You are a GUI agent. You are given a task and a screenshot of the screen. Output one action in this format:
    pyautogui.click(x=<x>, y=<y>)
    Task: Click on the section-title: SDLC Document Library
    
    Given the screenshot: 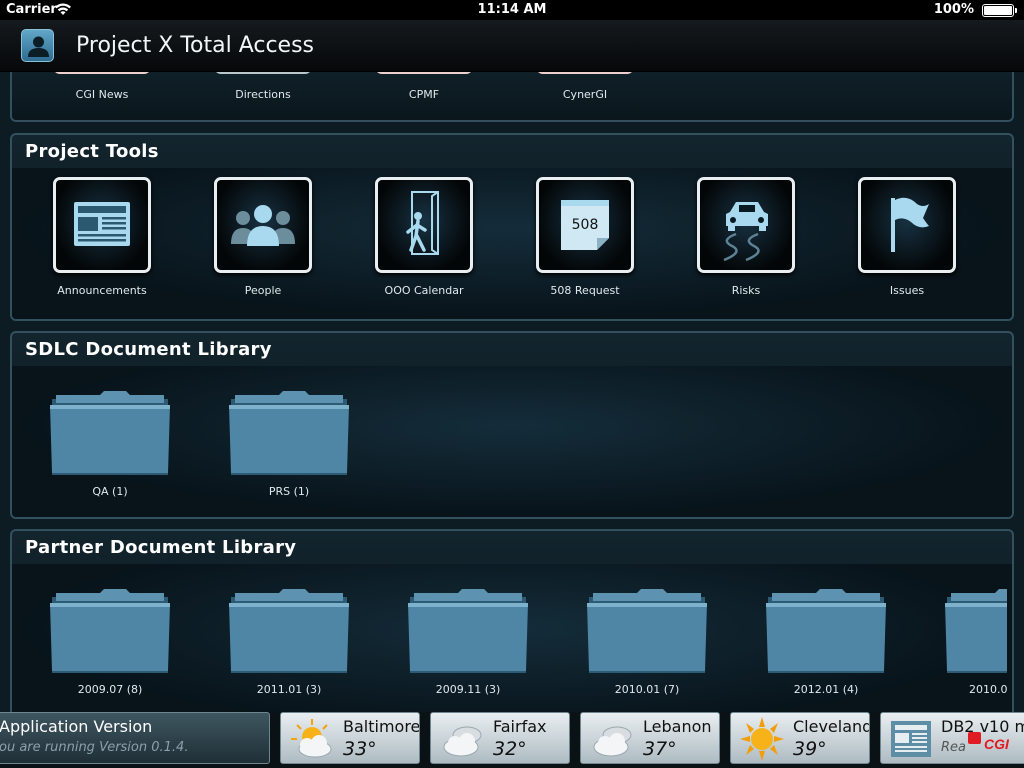 What is the action you would take?
    pyautogui.click(x=148, y=349)
    